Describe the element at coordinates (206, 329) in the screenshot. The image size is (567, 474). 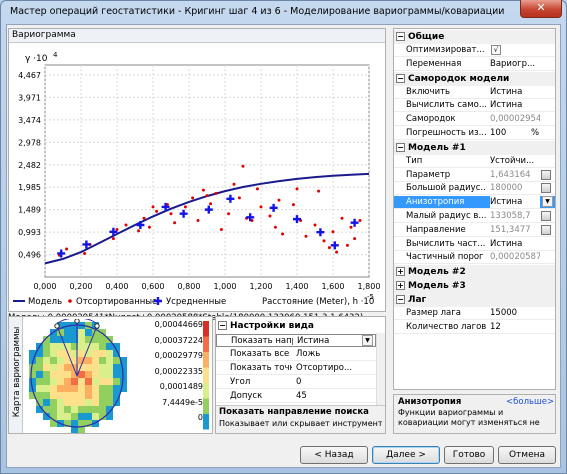
I see `legend-color-swatch` at that location.